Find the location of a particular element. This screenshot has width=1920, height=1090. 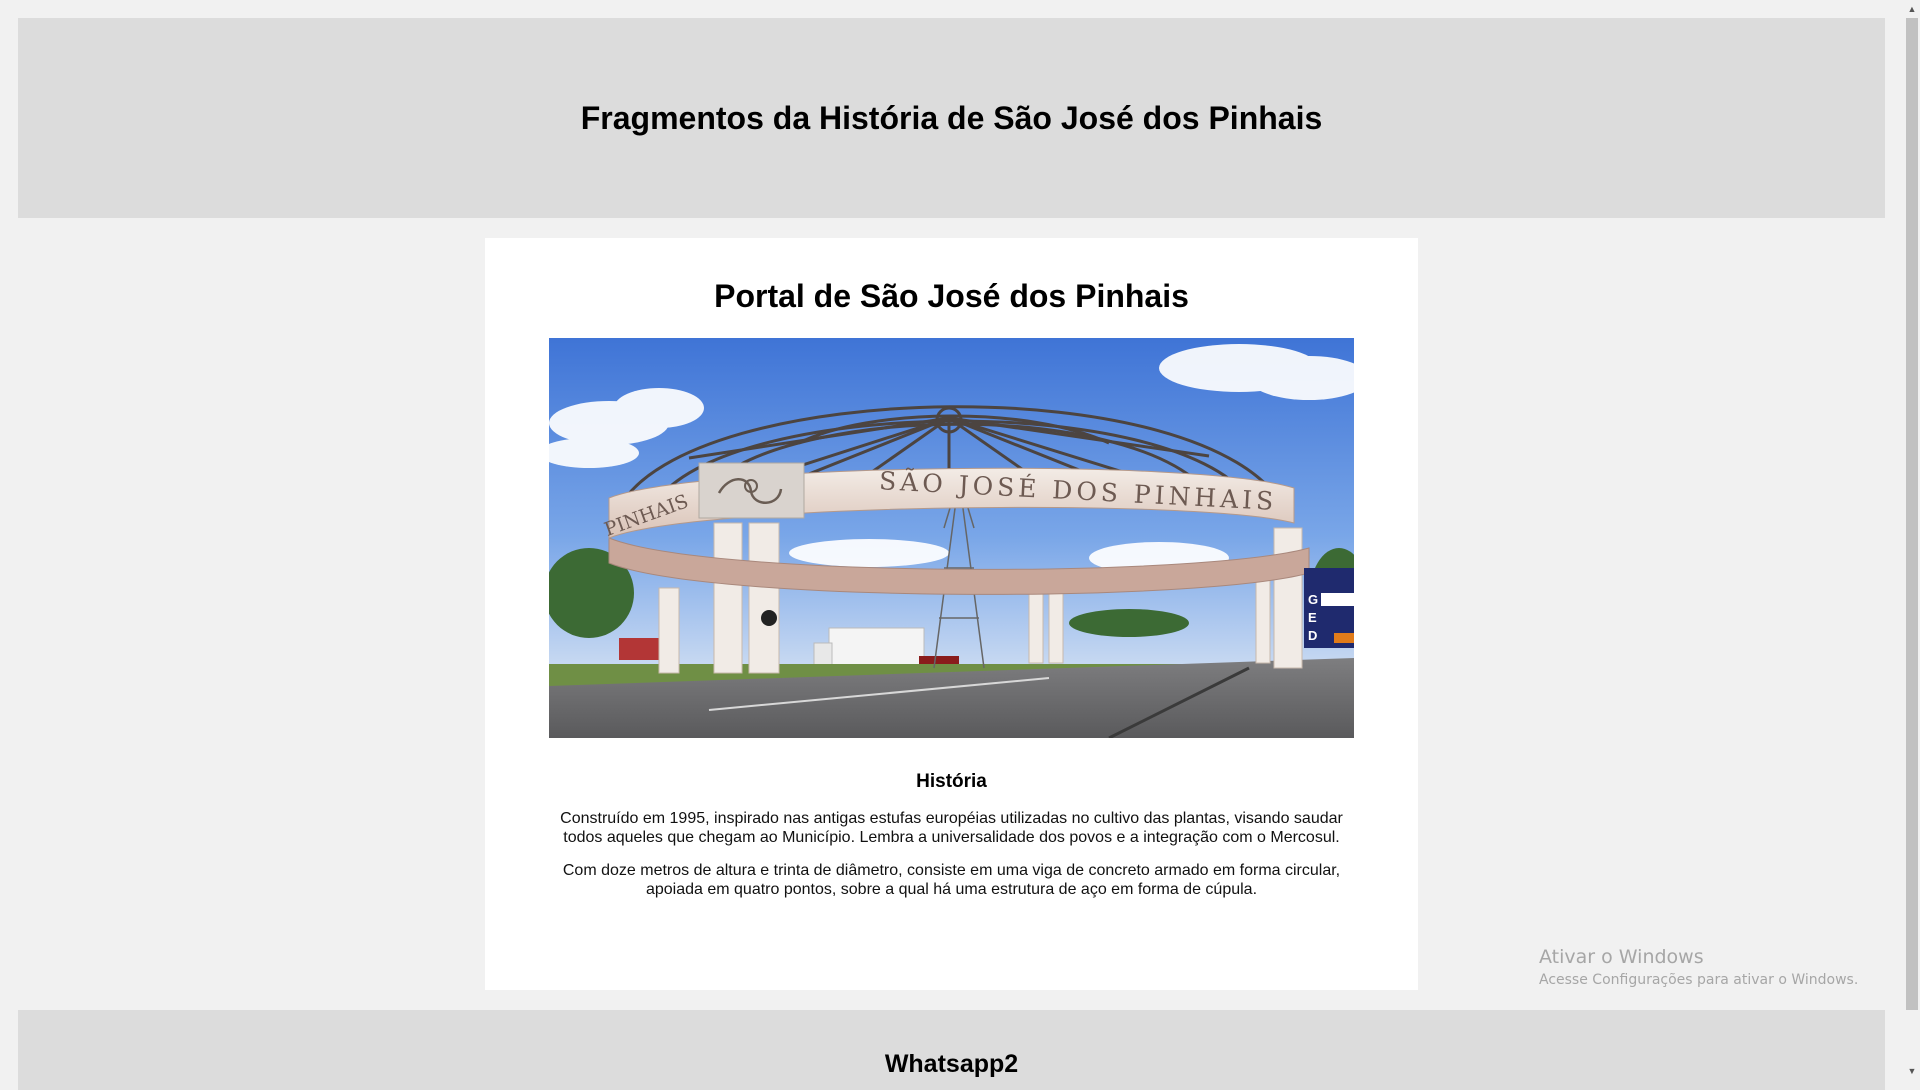

footer-title: Whatsapp2 is located at coordinates (951, 1064).